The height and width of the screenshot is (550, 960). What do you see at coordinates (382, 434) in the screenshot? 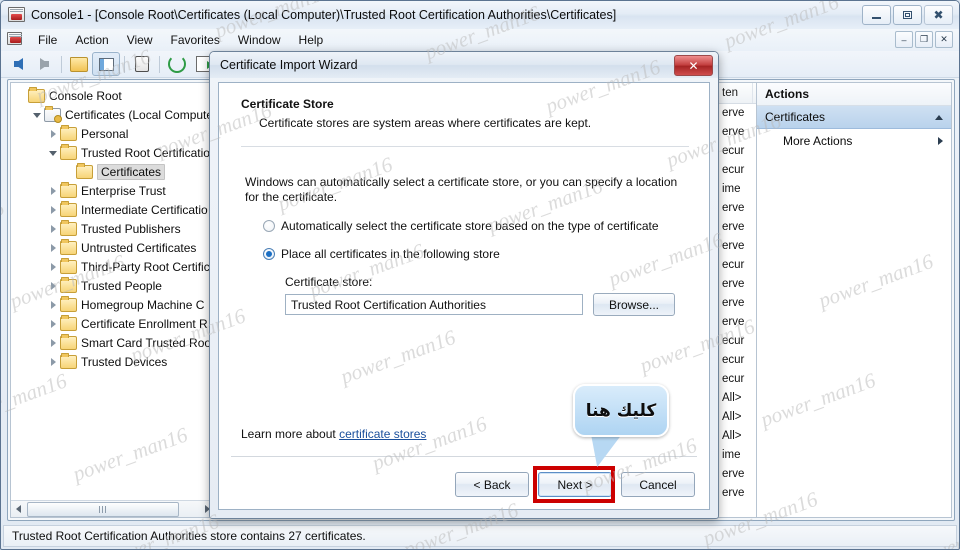
I see `certificate-stores-link: certificate stores` at bounding box center [382, 434].